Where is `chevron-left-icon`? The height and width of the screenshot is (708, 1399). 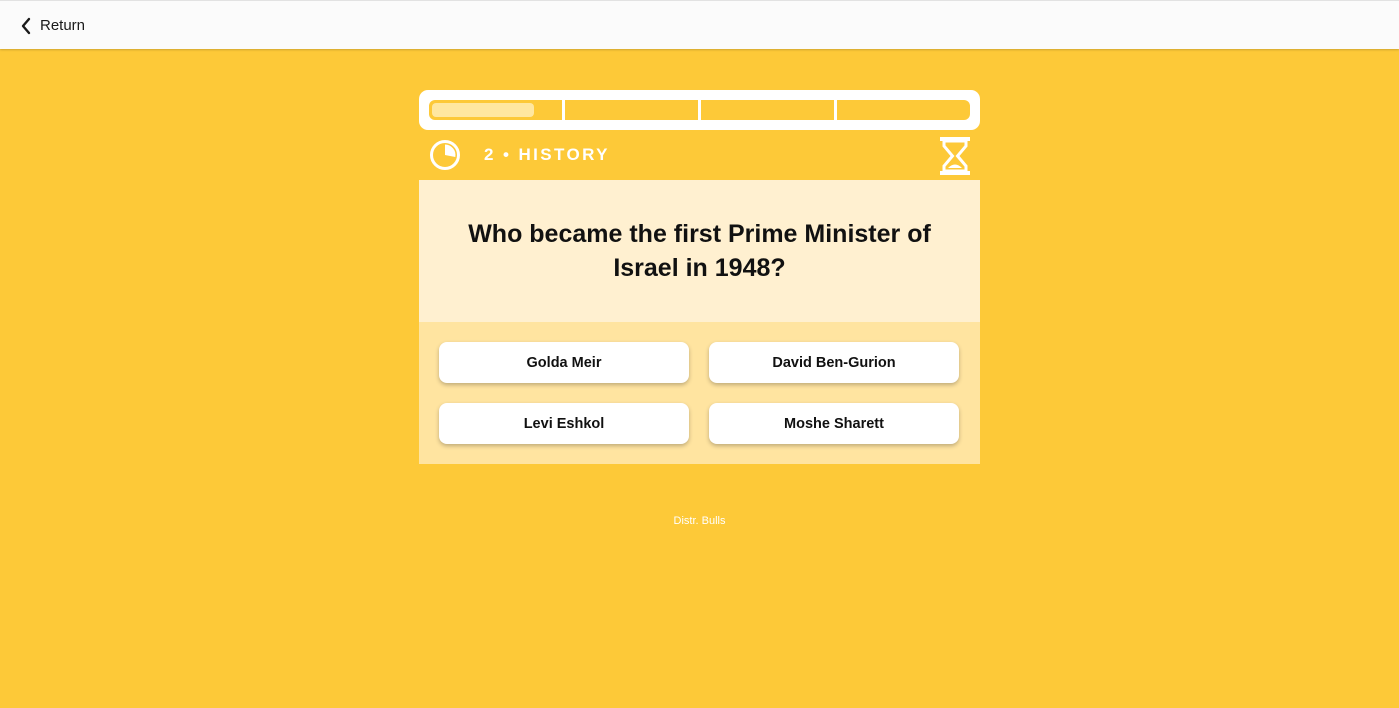
chevron-left-icon is located at coordinates (26, 26).